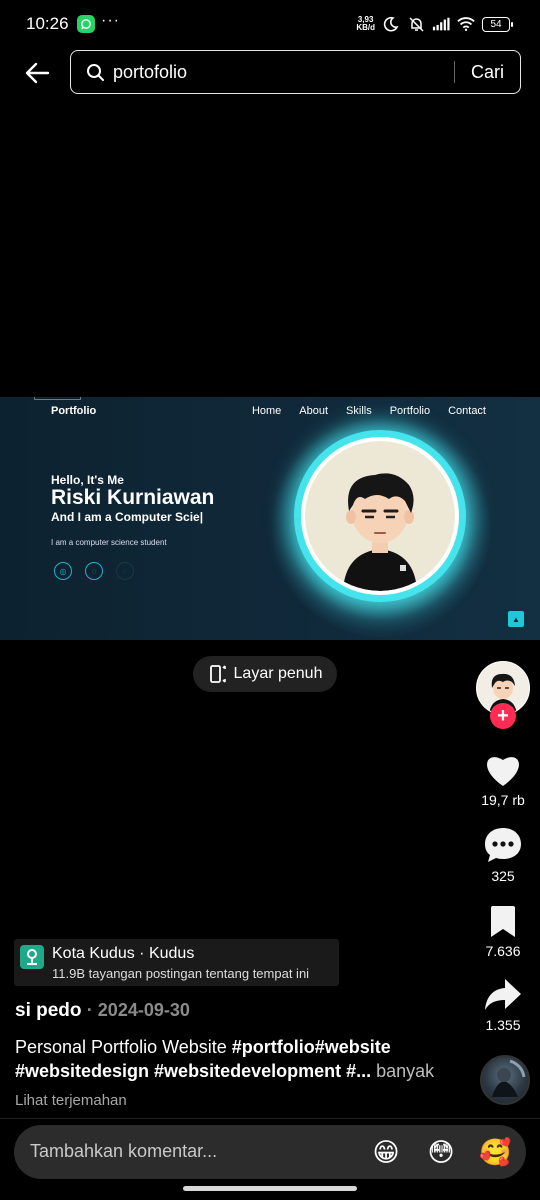 This screenshot has height=1200, width=540. What do you see at coordinates (503, 800) in the screenshot?
I see `like-count: 19,7 rb` at bounding box center [503, 800].